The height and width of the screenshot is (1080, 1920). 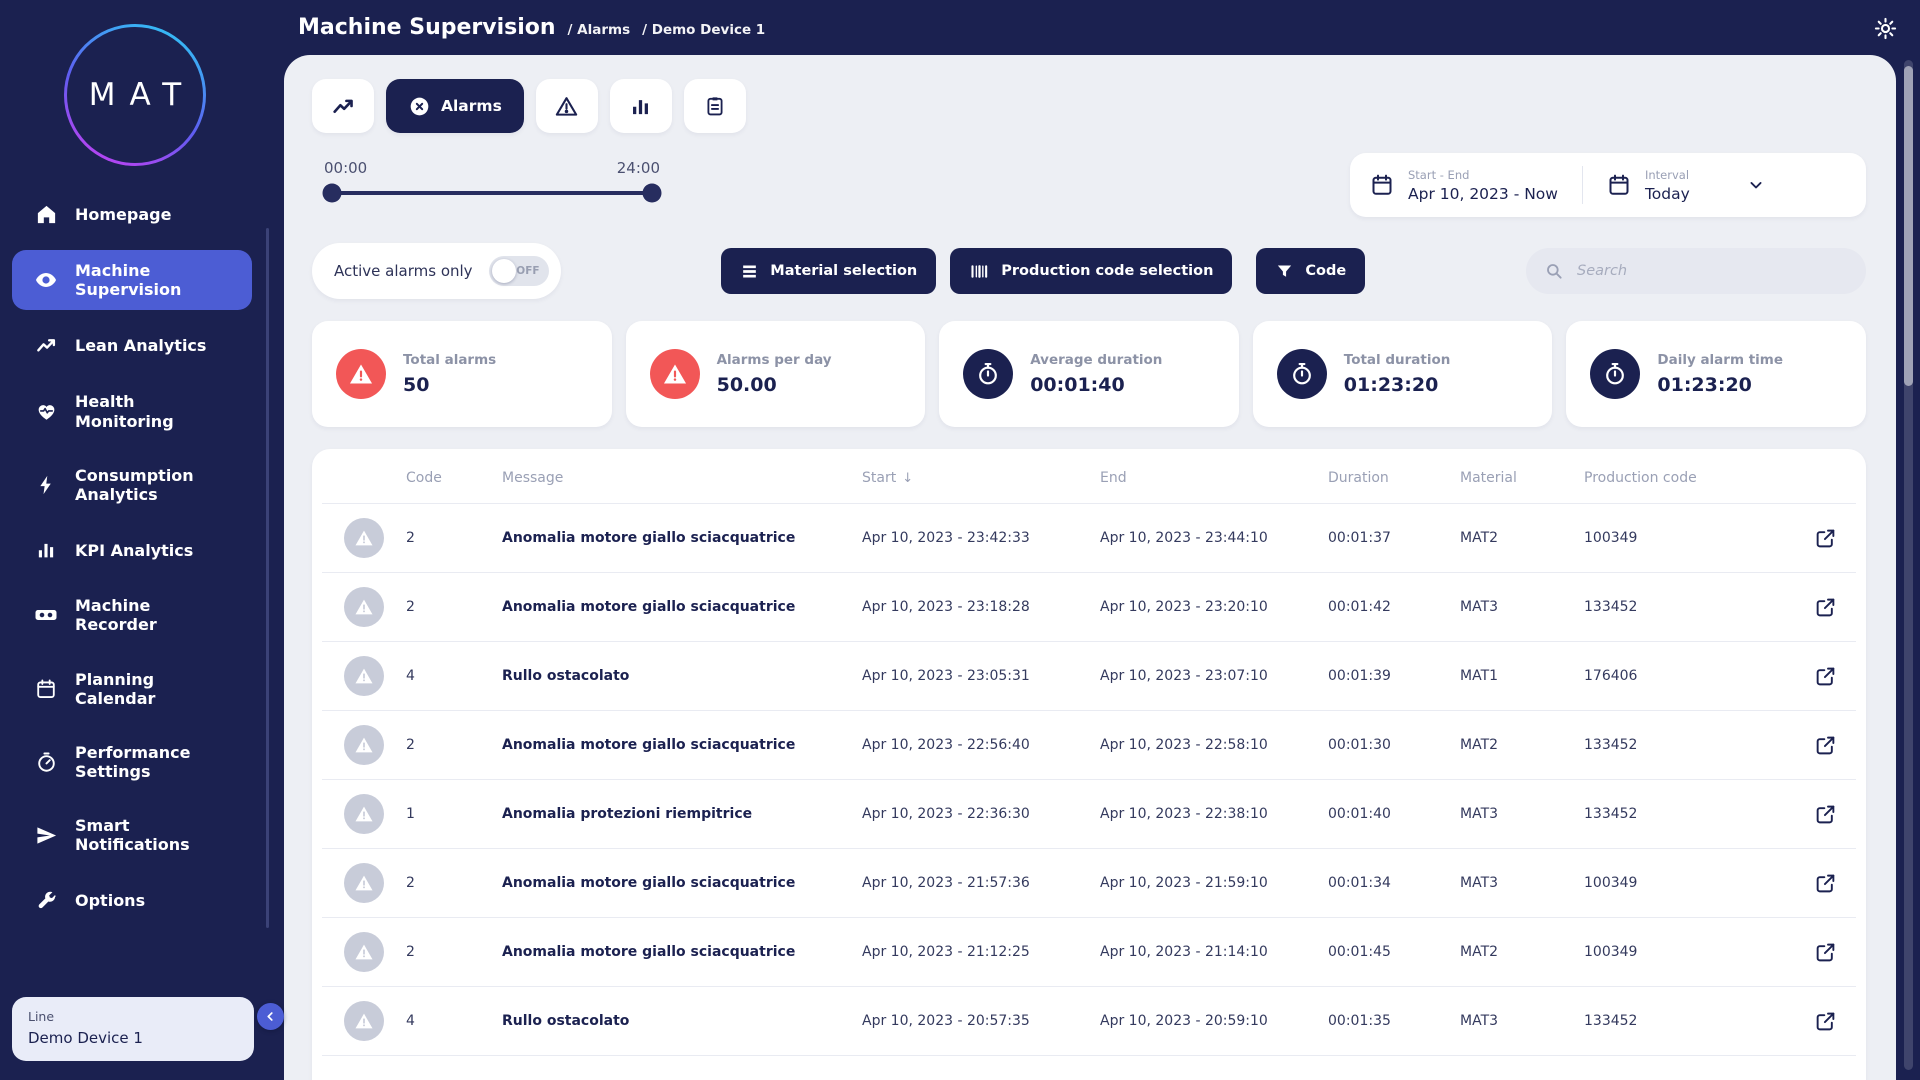 What do you see at coordinates (1667, 193) in the screenshot?
I see `interval-value: Today` at bounding box center [1667, 193].